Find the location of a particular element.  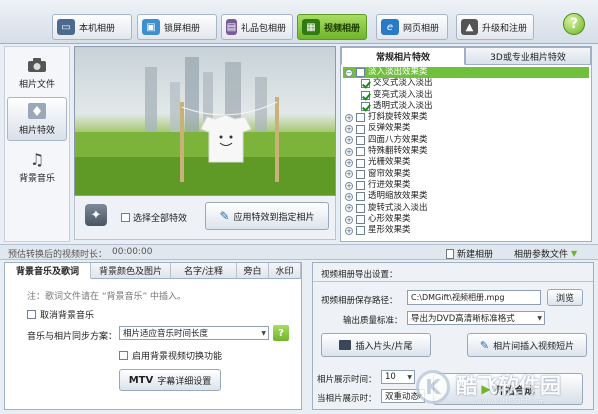

tab-lockscreen-album: ▣ 锁屏相册 is located at coordinates (177, 27).